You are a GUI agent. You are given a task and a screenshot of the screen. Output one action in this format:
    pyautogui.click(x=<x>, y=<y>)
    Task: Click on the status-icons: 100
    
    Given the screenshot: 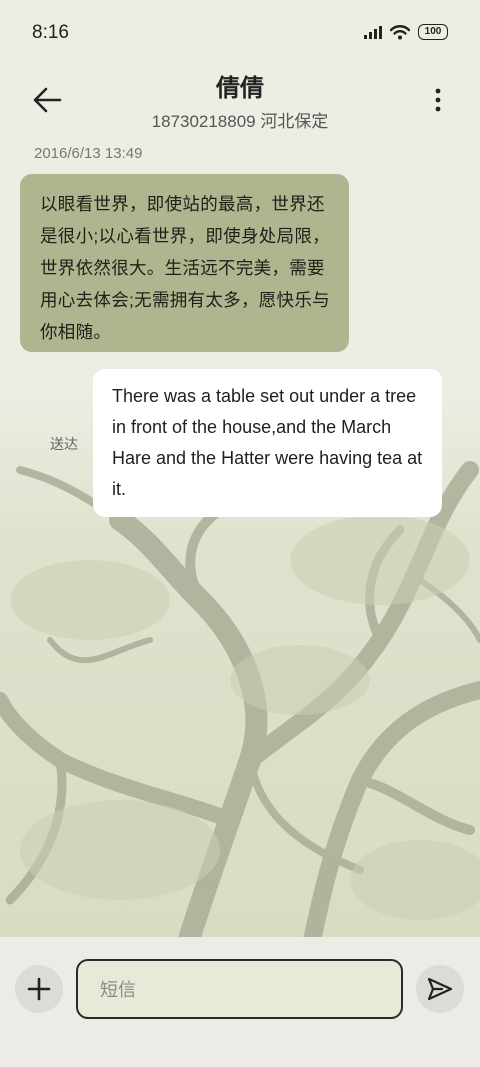 What is the action you would take?
    pyautogui.click(x=406, y=32)
    